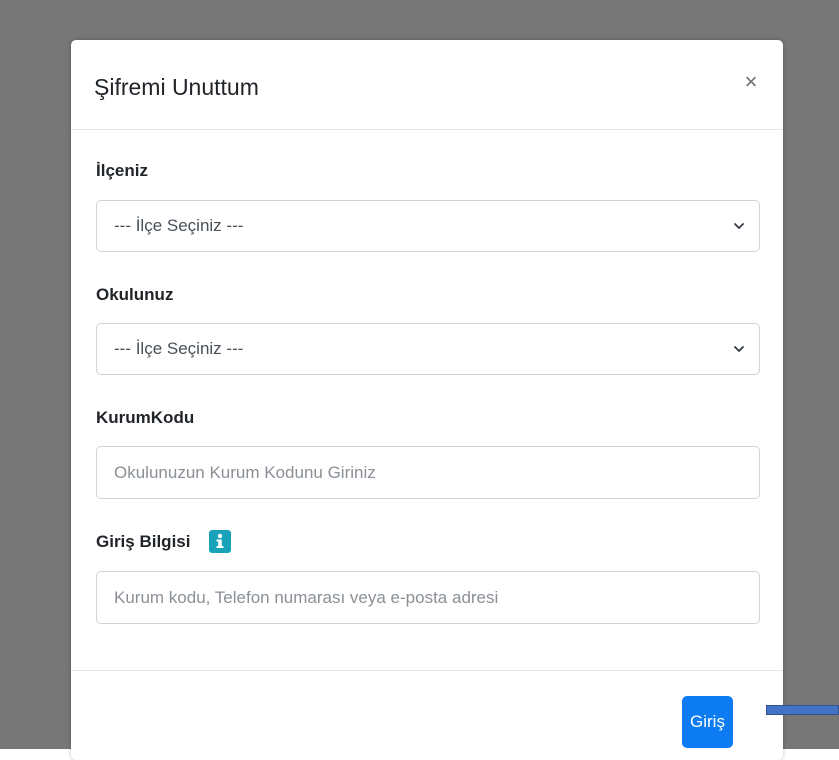 Image resolution: width=839 pixels, height=760 pixels. I want to click on annotation-arrow, so click(802, 710).